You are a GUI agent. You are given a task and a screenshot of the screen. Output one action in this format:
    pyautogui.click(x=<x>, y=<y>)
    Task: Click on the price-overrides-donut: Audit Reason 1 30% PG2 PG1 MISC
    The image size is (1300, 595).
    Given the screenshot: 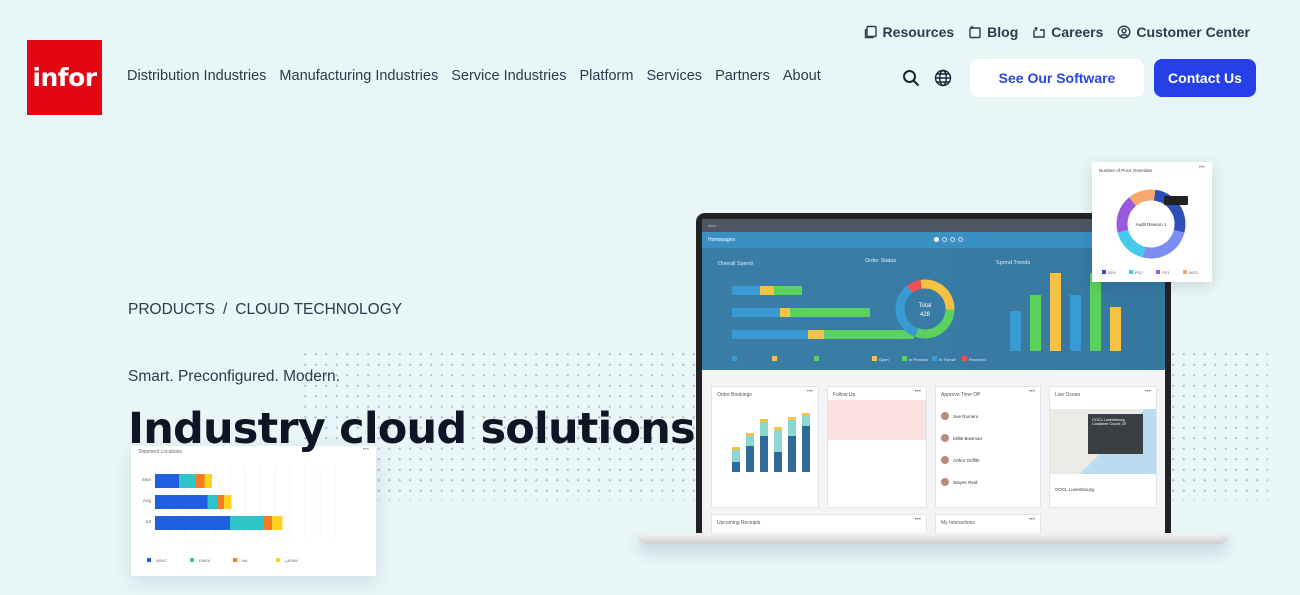 What is the action you would take?
    pyautogui.click(x=1150, y=232)
    